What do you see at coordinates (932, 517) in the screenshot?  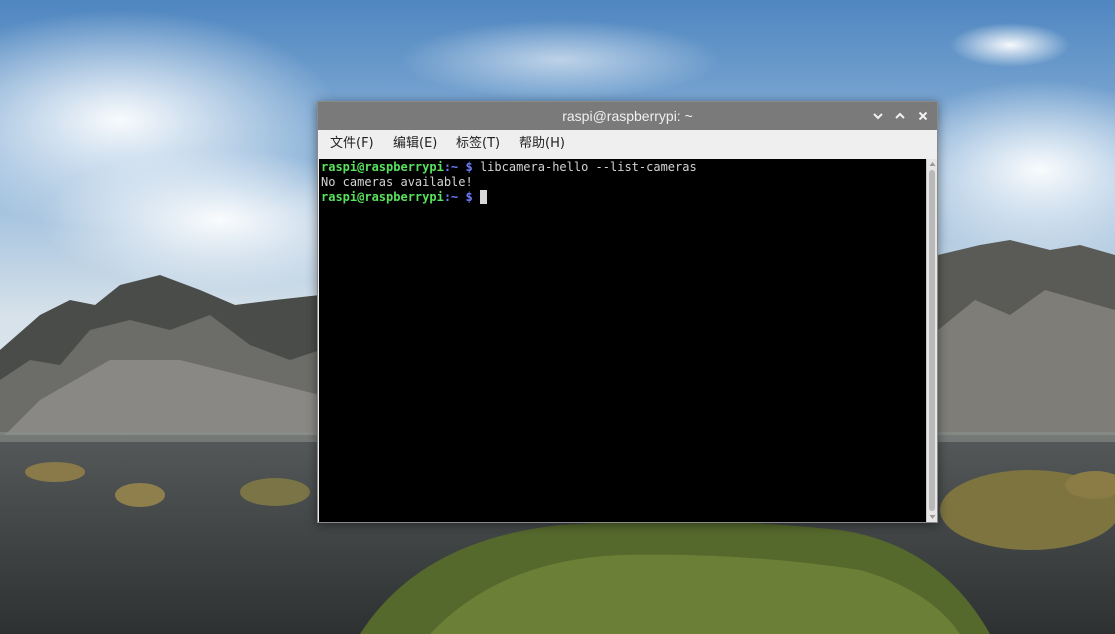 I see `scroll-down-arrow-icon` at bounding box center [932, 517].